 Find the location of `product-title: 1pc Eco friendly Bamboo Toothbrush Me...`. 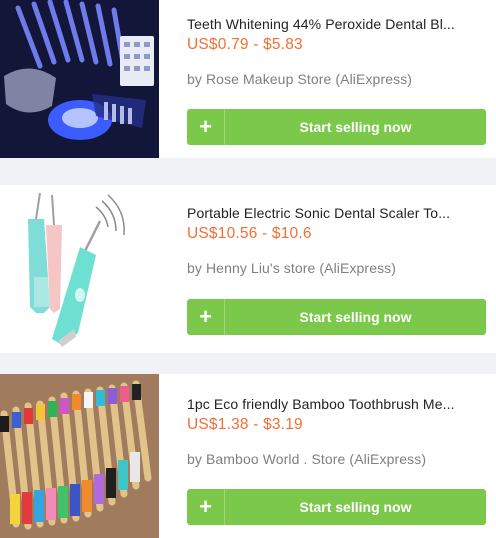

product-title: 1pc Eco friendly Bamboo Toothbrush Me... is located at coordinates (336, 404).